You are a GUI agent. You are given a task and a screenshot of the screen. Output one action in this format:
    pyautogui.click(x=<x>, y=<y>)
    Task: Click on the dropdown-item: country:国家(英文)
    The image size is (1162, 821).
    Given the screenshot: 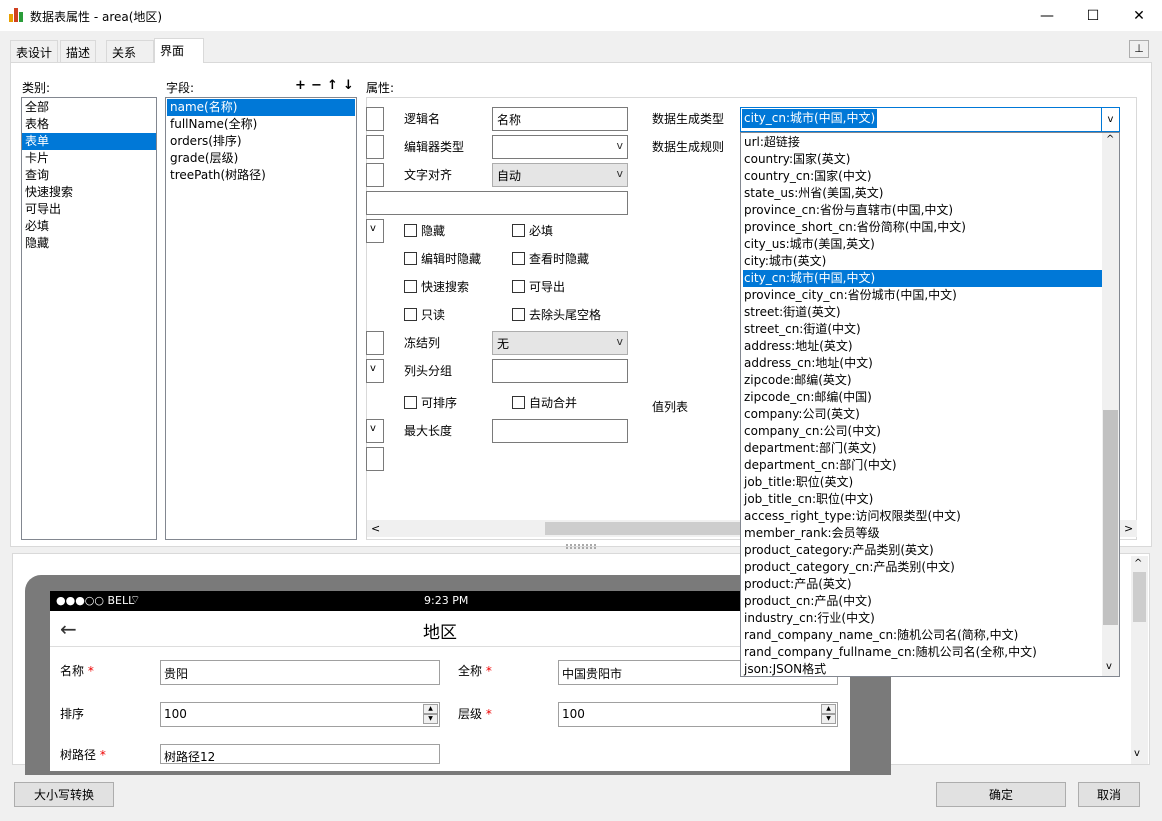 What is the action you would take?
    pyautogui.click(x=923, y=159)
    